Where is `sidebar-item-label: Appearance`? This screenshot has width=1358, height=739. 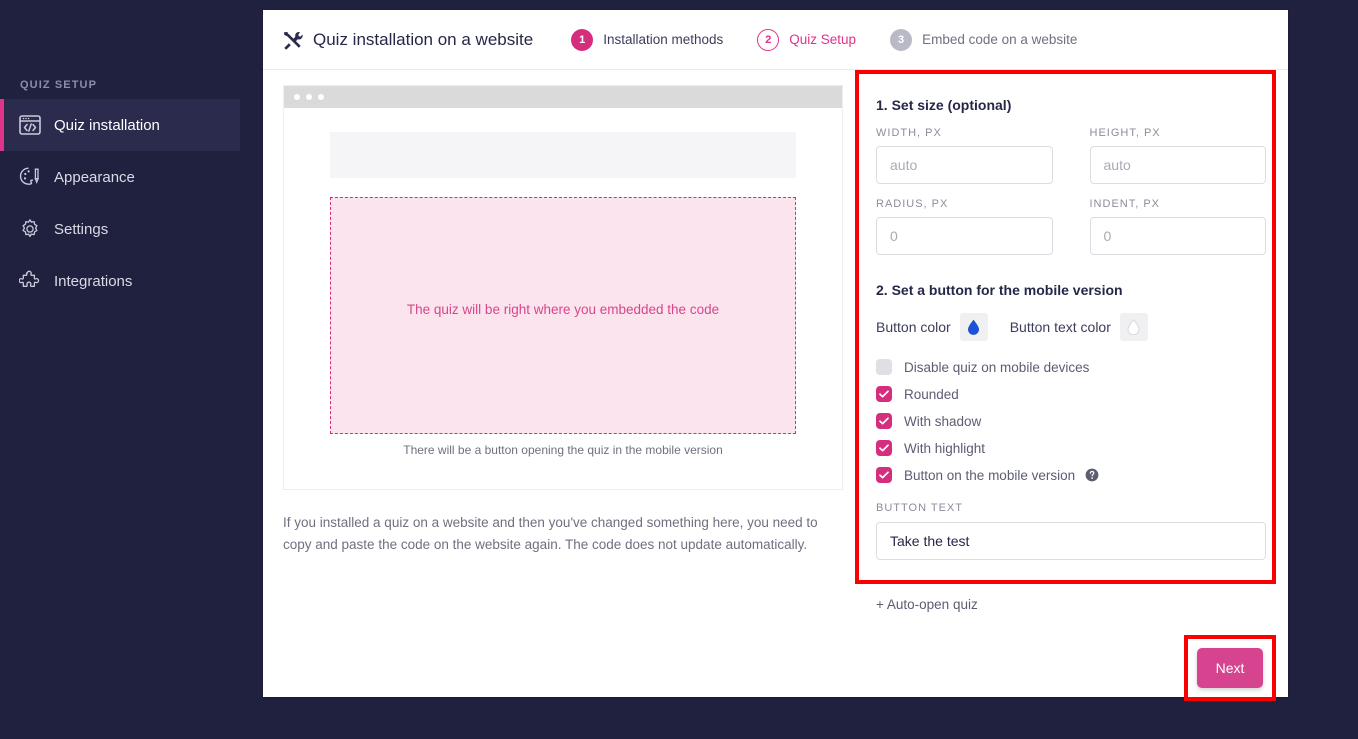 sidebar-item-label: Appearance is located at coordinates (94, 177).